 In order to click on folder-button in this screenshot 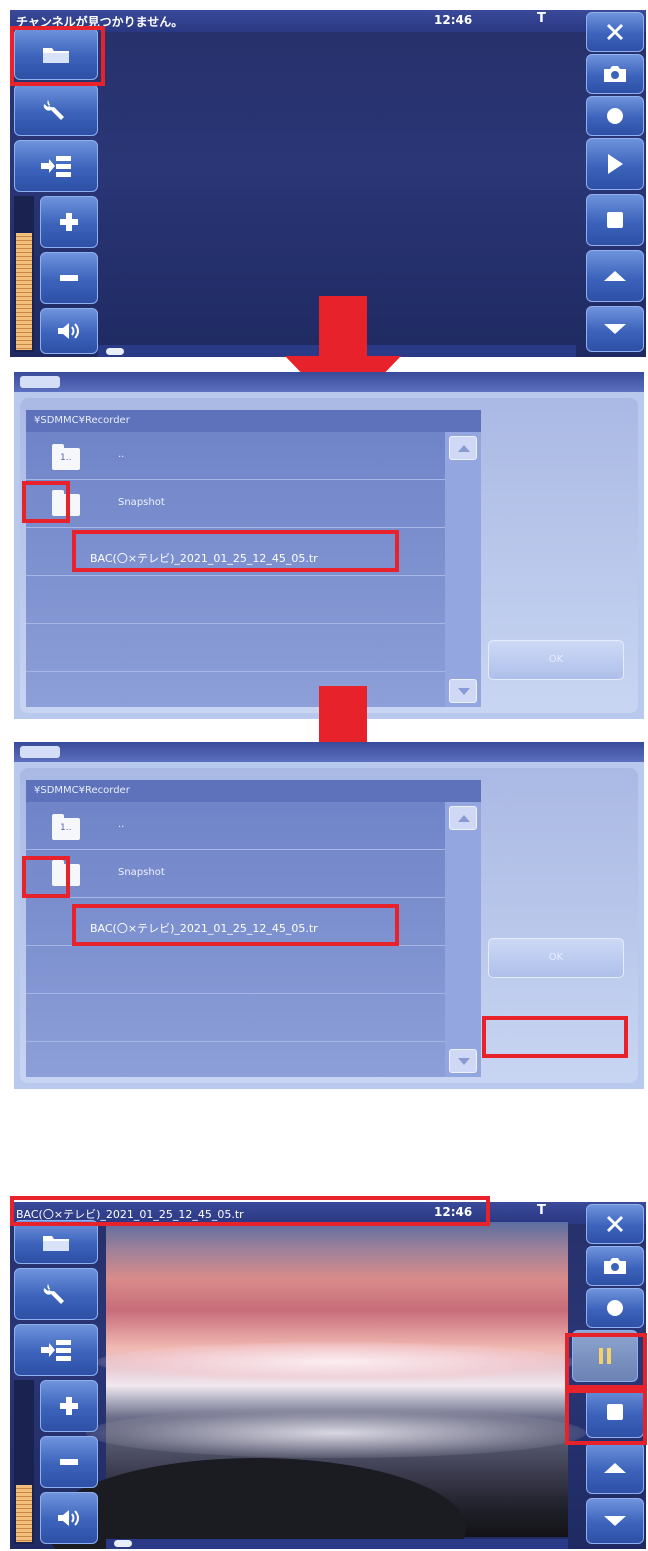, I will do `click(56, 1242)`.